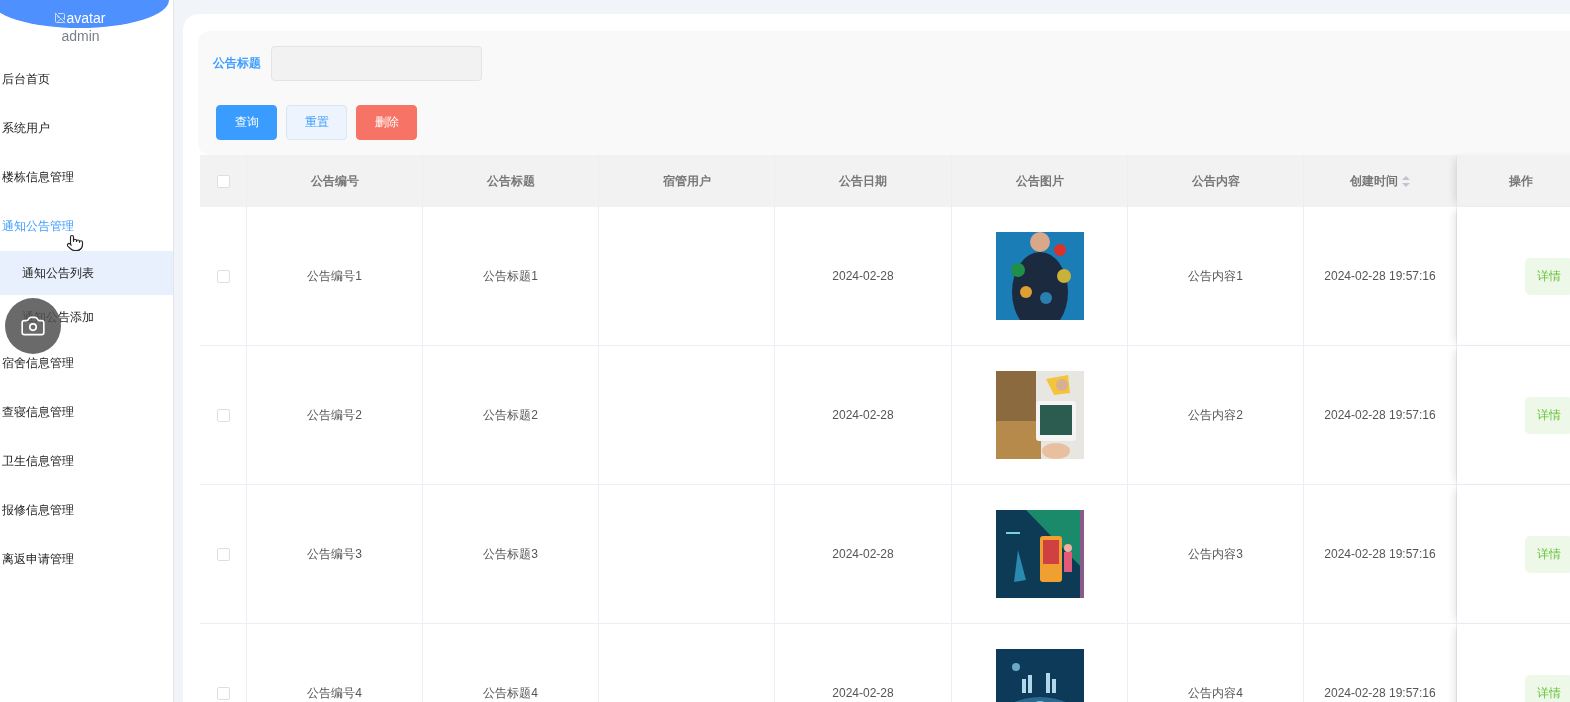 This screenshot has width=1570, height=702. I want to click on menu-item: 宿舍信息管理, so click(86, 363).